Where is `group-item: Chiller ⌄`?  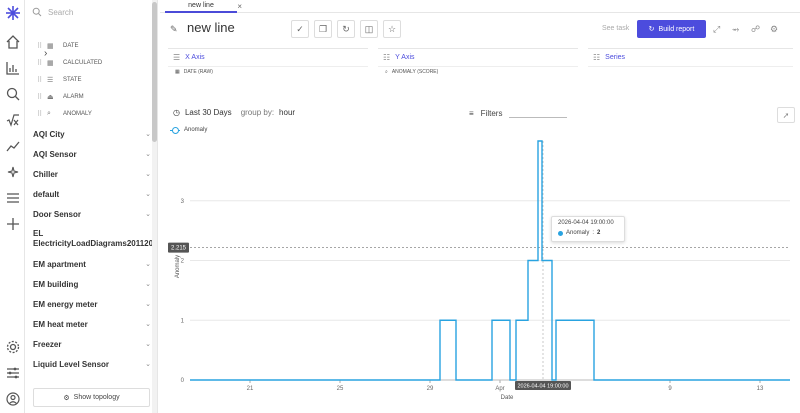 group-item: Chiller ⌄ is located at coordinates (92, 174).